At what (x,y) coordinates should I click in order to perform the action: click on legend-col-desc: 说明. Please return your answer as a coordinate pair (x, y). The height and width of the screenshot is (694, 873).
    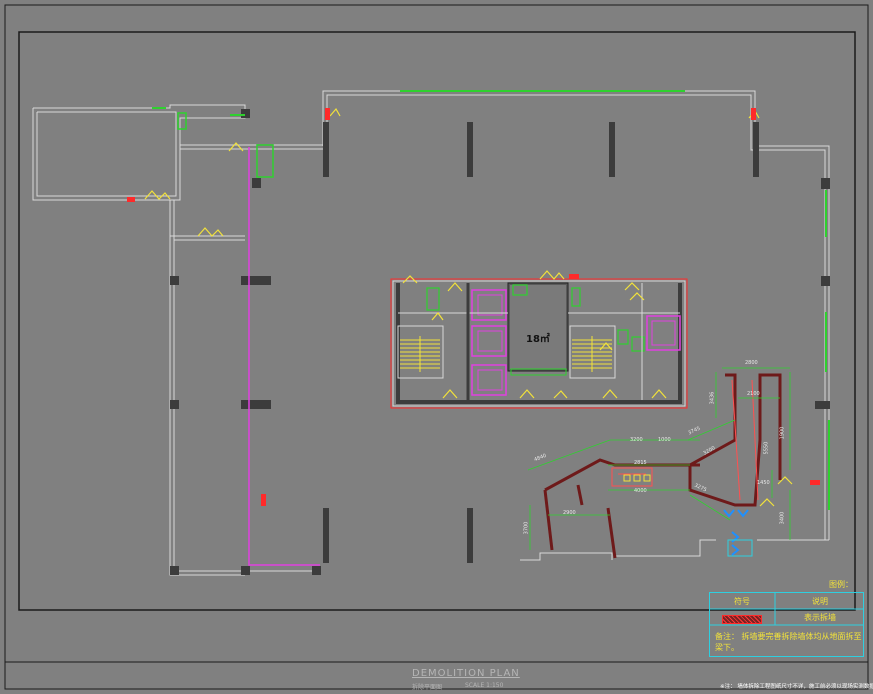
    Looking at the image, I should click on (820, 601).